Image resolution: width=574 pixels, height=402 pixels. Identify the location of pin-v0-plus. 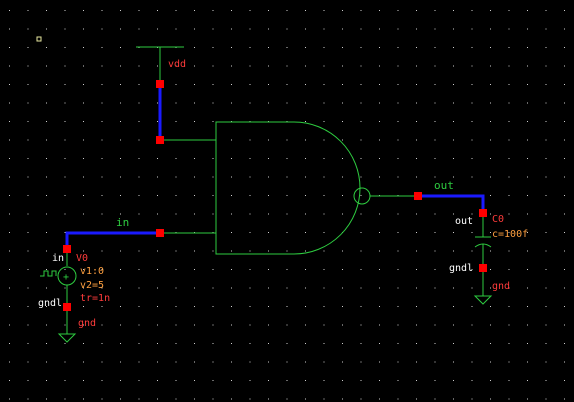
(67, 249).